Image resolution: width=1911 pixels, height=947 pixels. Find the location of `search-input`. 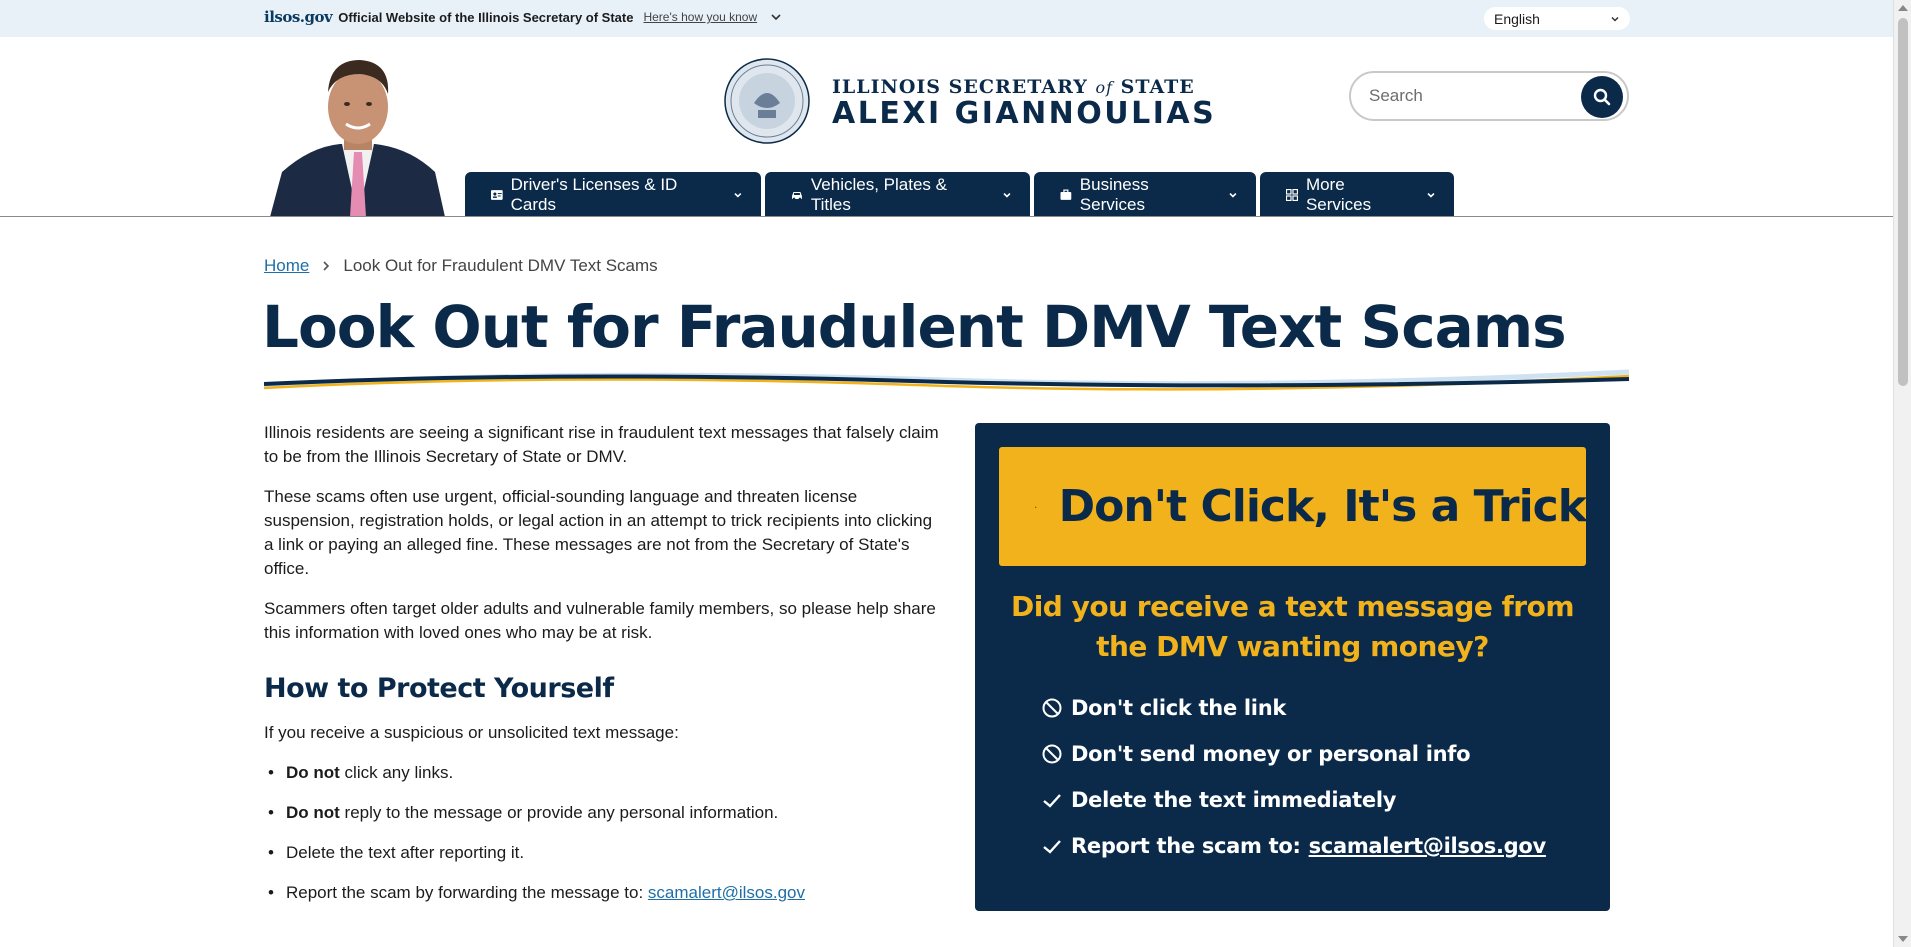

search-input is located at coordinates (1469, 96).